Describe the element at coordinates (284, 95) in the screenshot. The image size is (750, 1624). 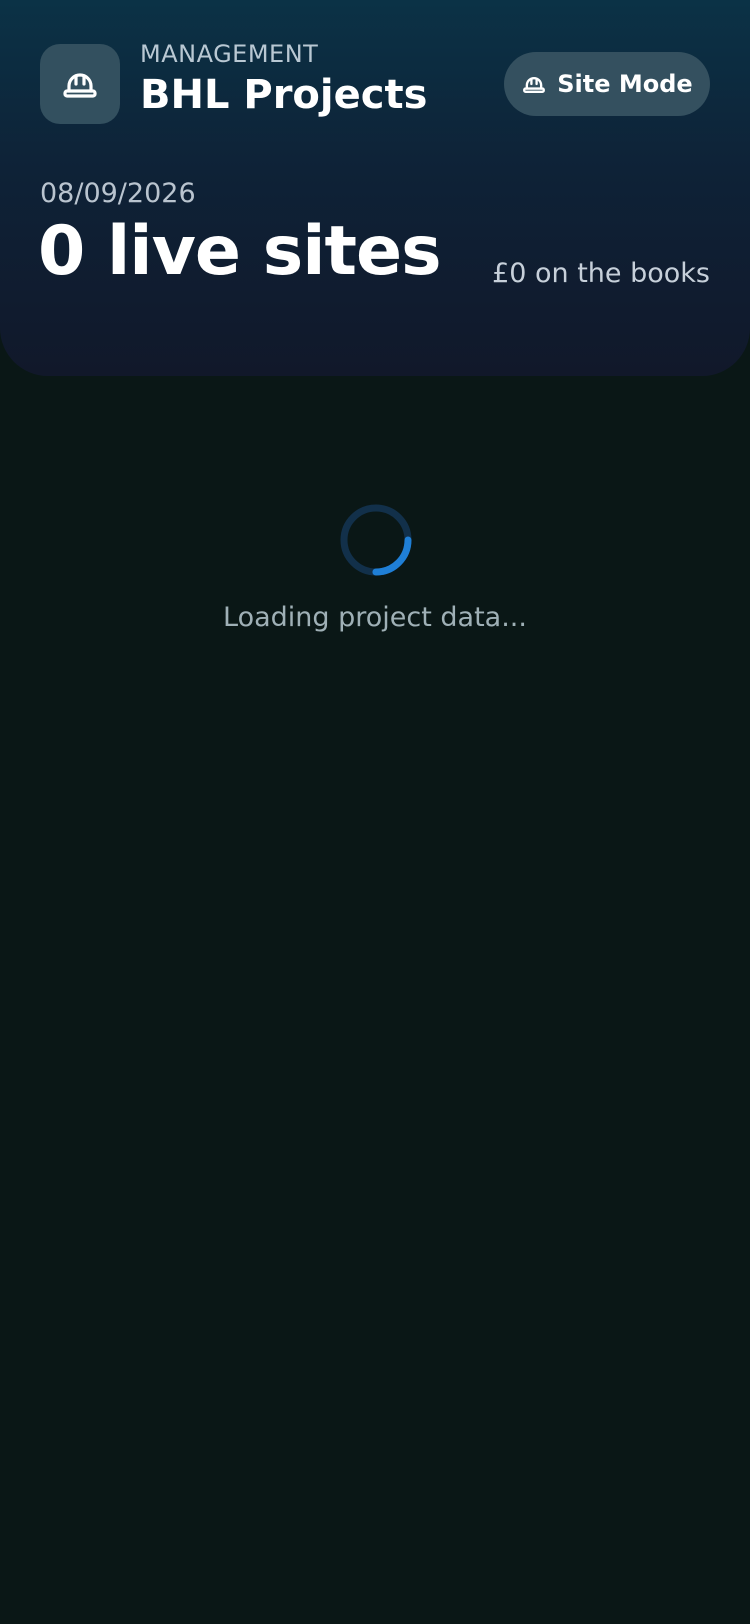
I see `app-title: BHL Projects` at that location.